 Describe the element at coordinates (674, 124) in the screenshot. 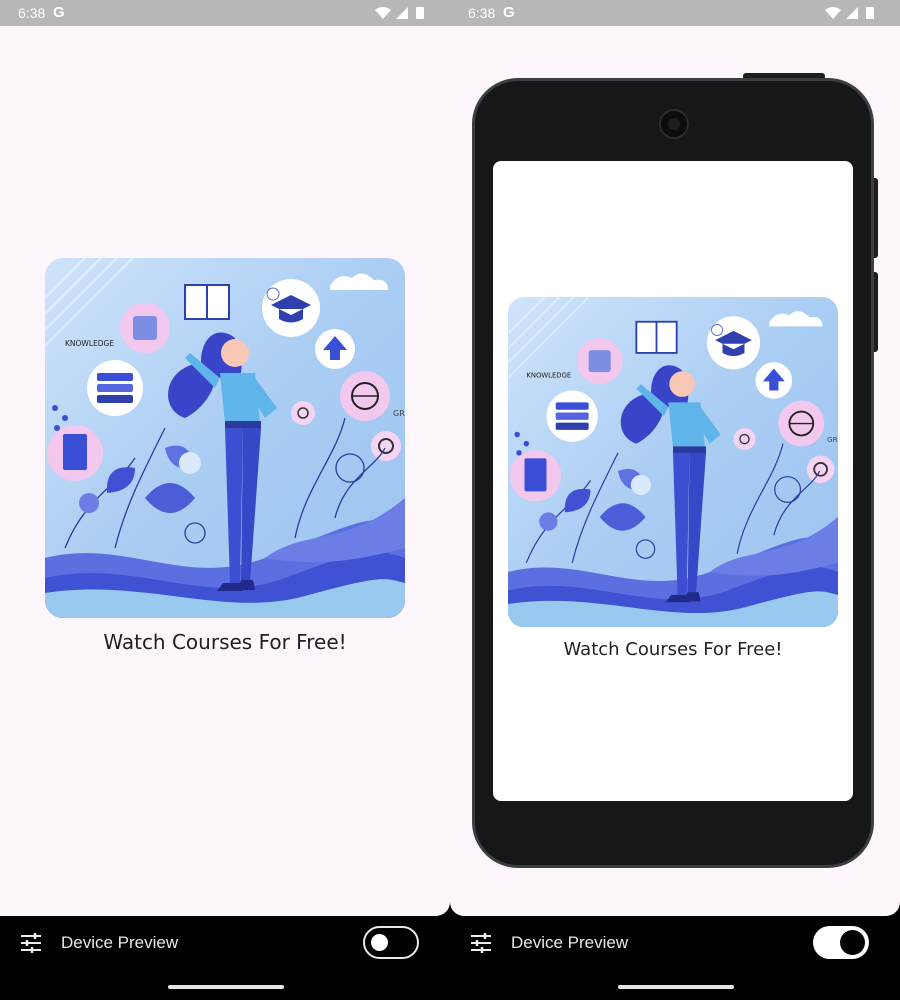

I see `camera-icon` at that location.